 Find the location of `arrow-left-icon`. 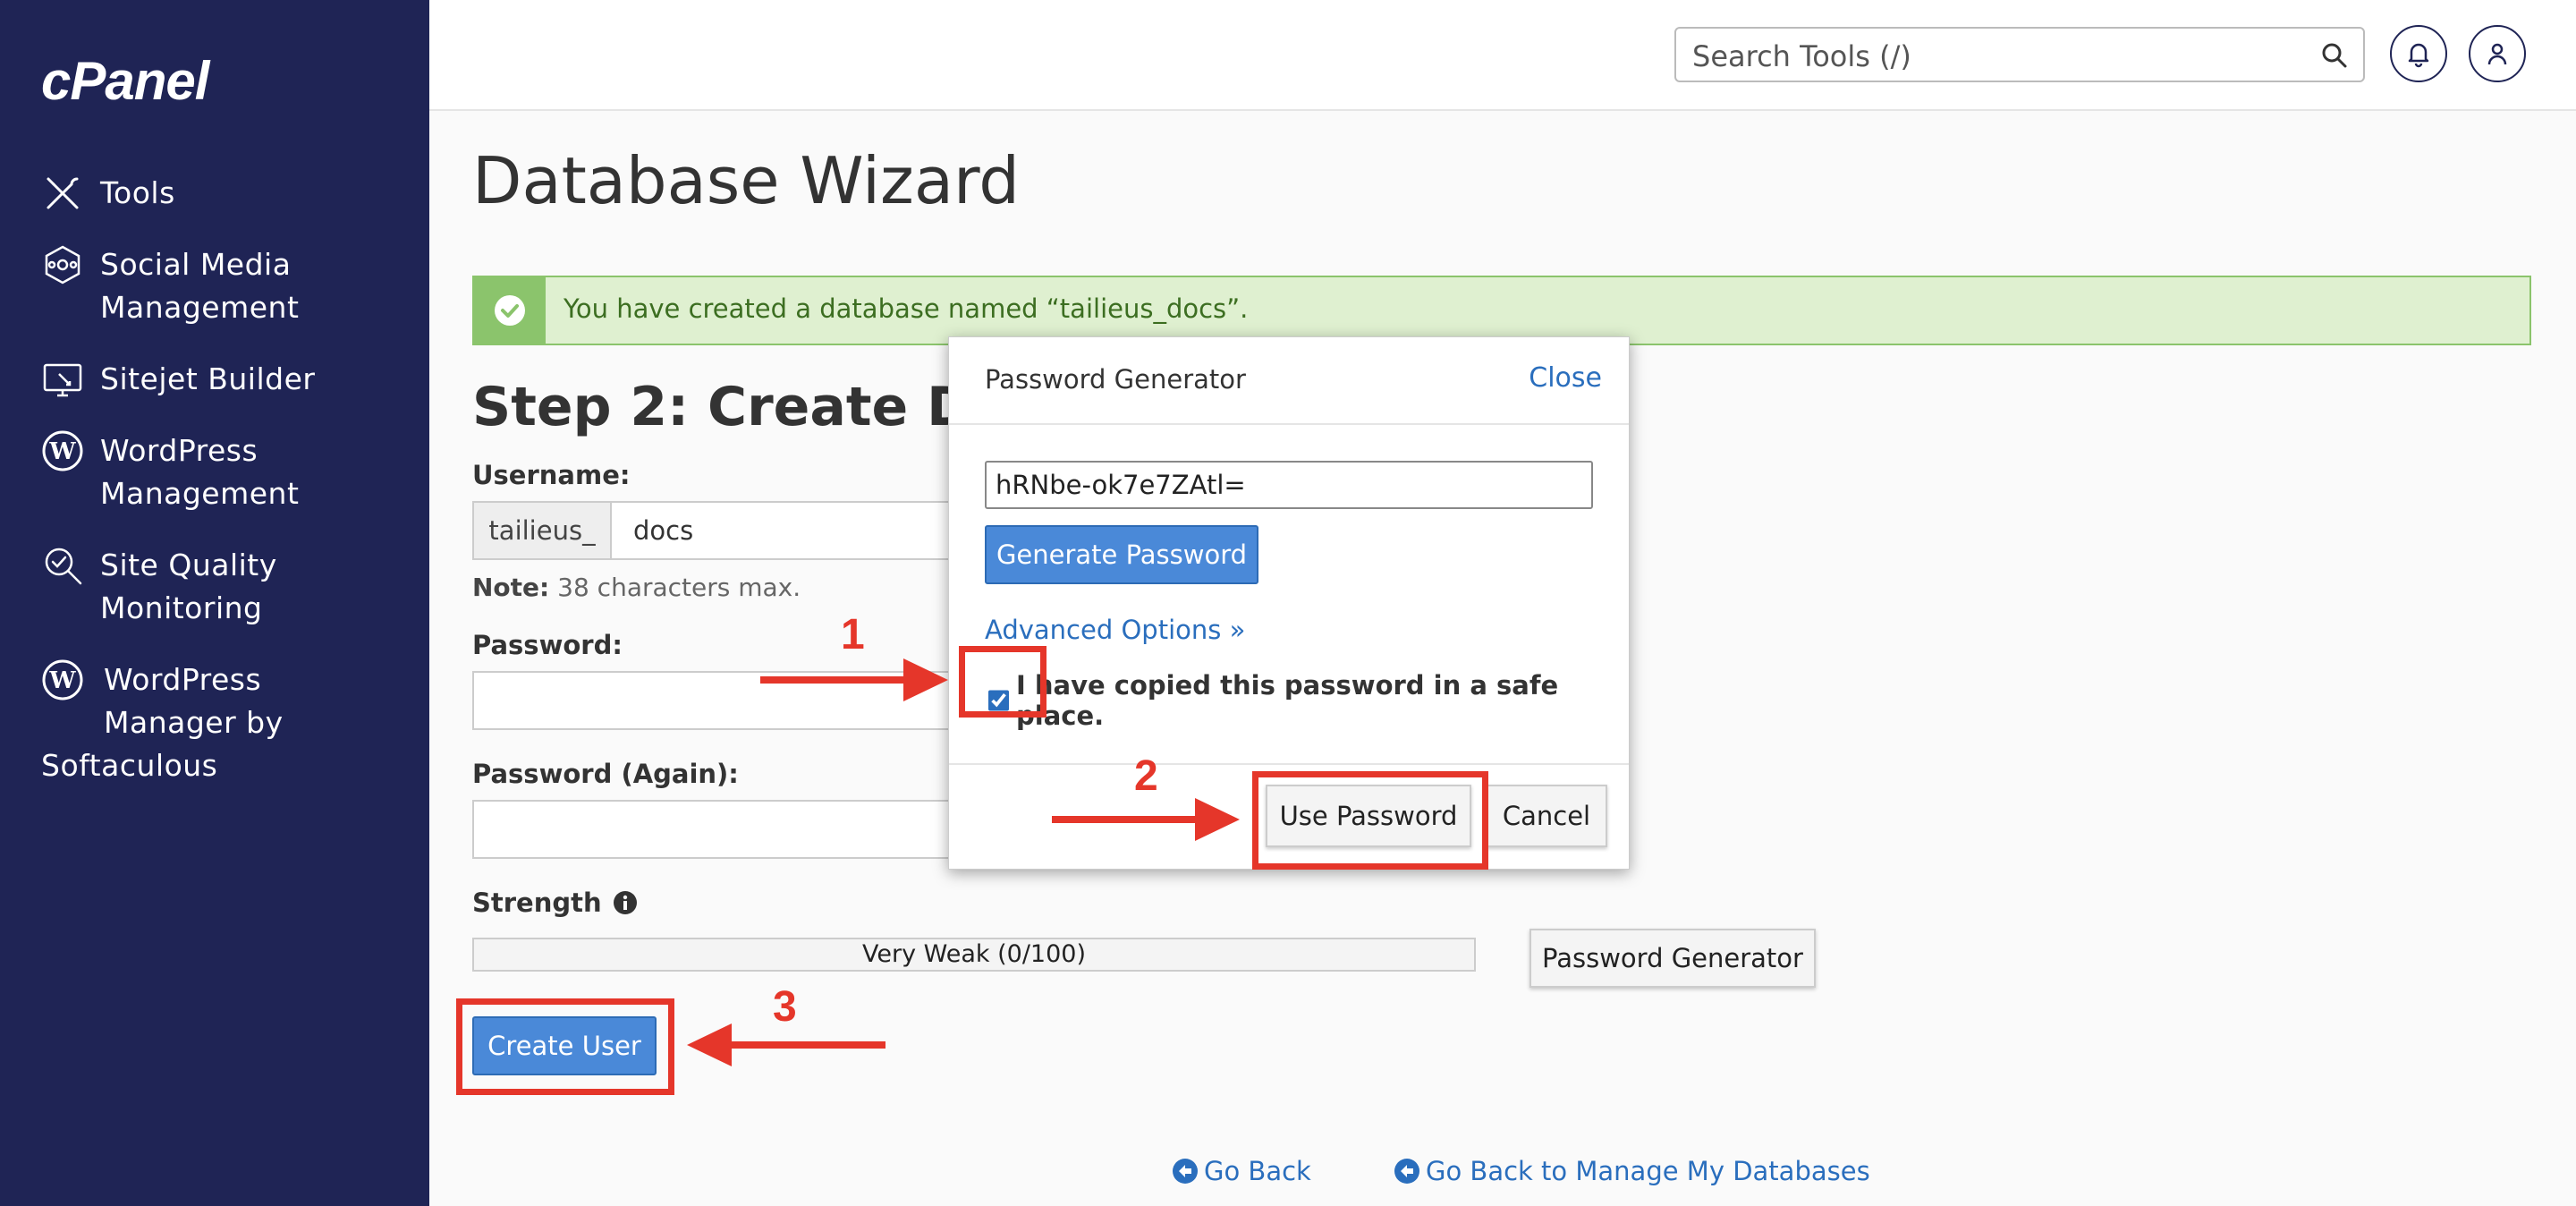

arrow-left-icon is located at coordinates (786, 1044).